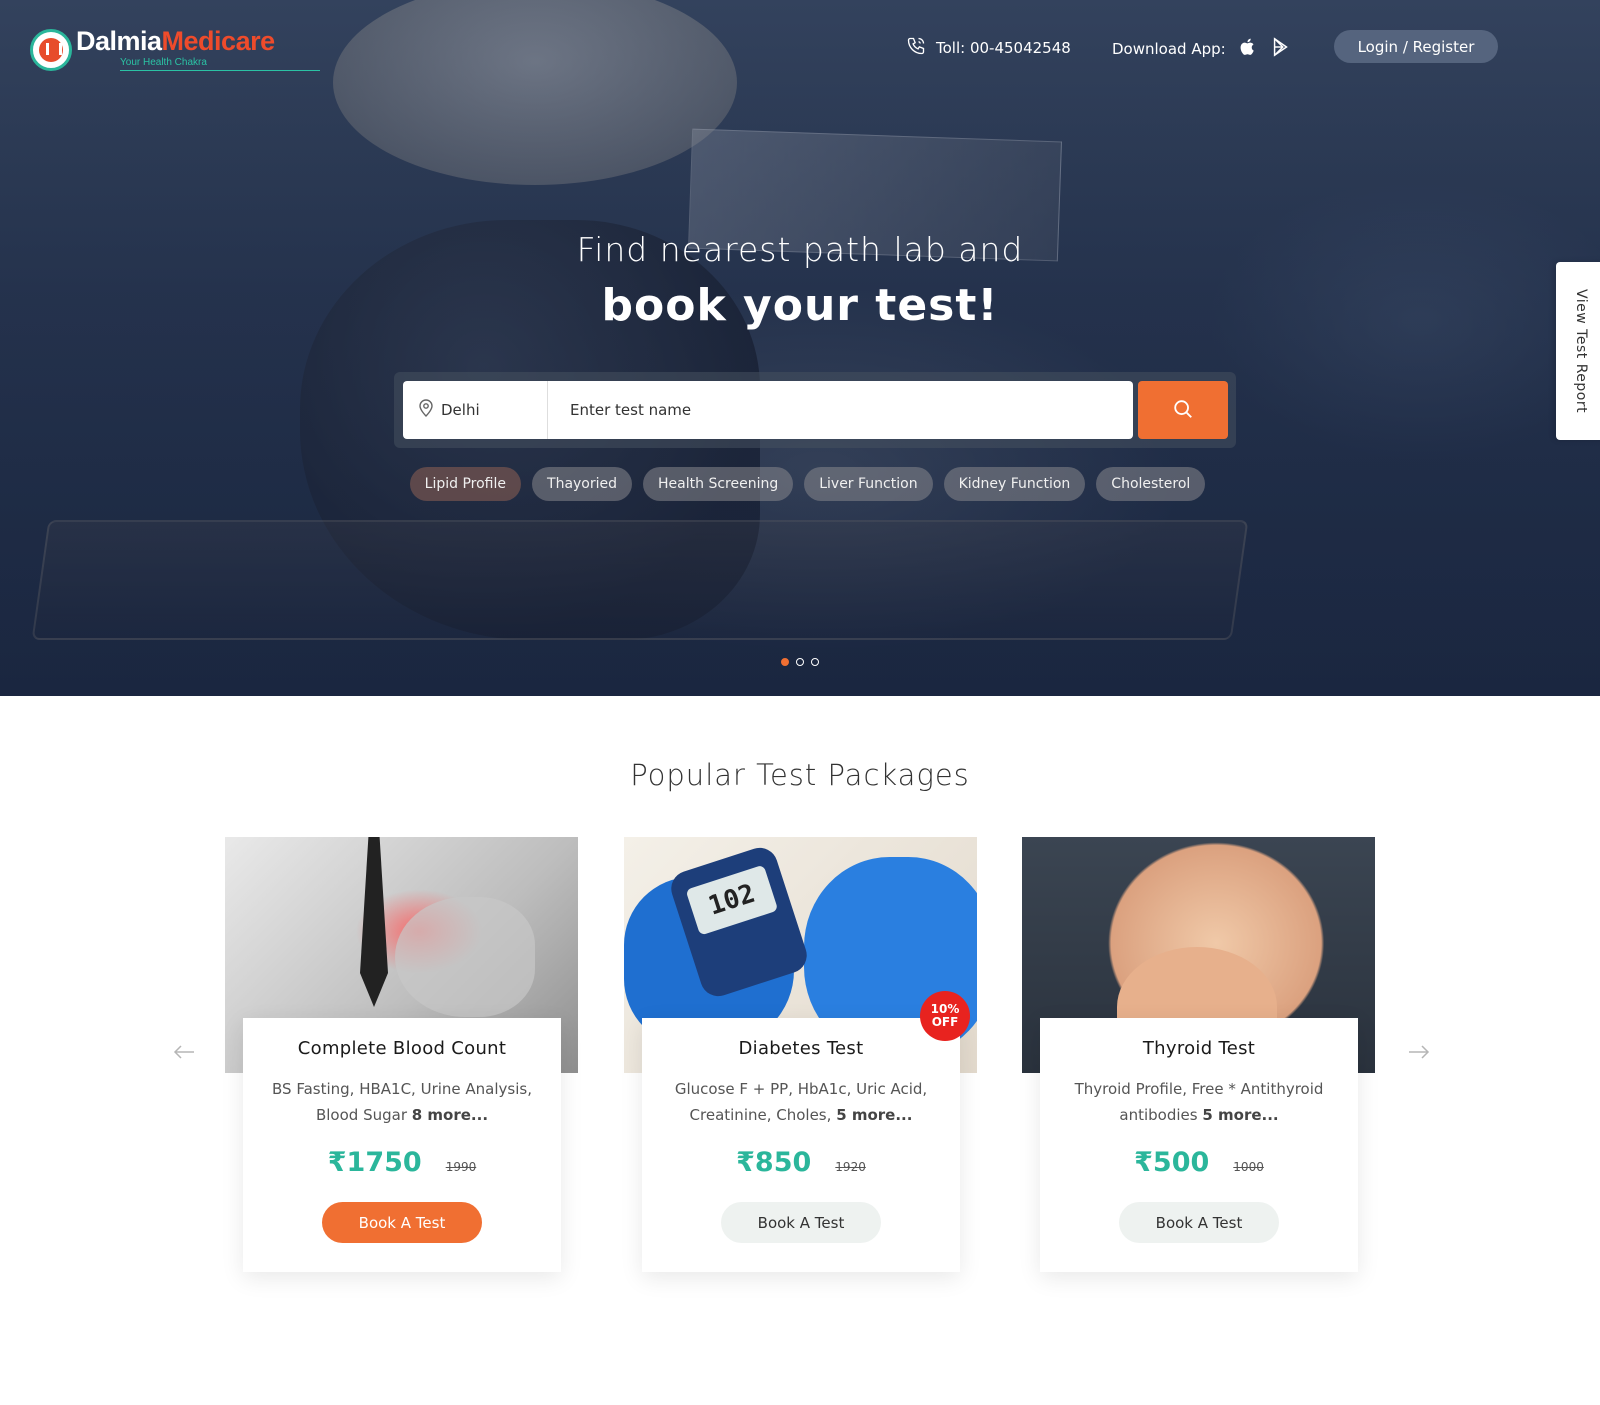  Describe the element at coordinates (1281, 49) in the screenshot. I see `google-play-icon` at that location.